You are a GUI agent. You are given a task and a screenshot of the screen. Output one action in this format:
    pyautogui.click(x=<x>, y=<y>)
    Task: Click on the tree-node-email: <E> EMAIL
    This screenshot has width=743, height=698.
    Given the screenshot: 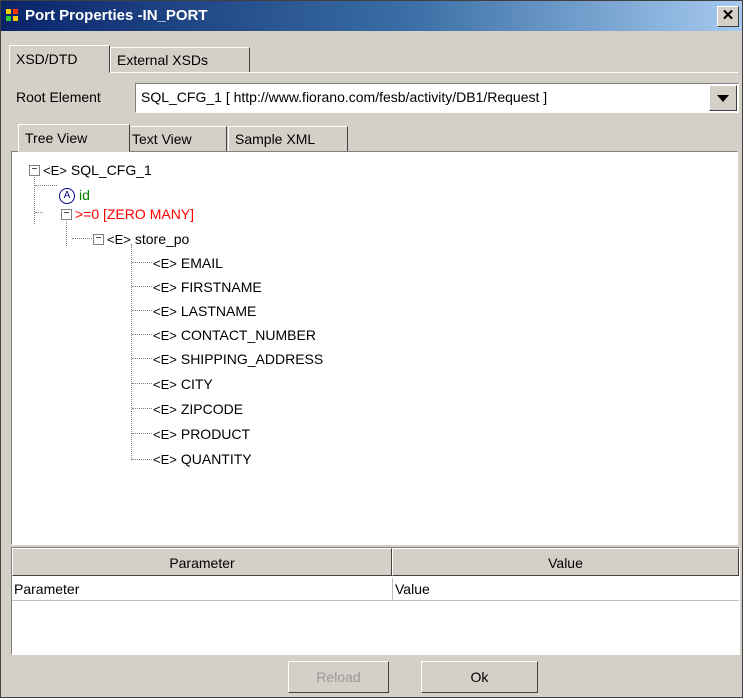 What is the action you would take?
    pyautogui.click(x=188, y=263)
    